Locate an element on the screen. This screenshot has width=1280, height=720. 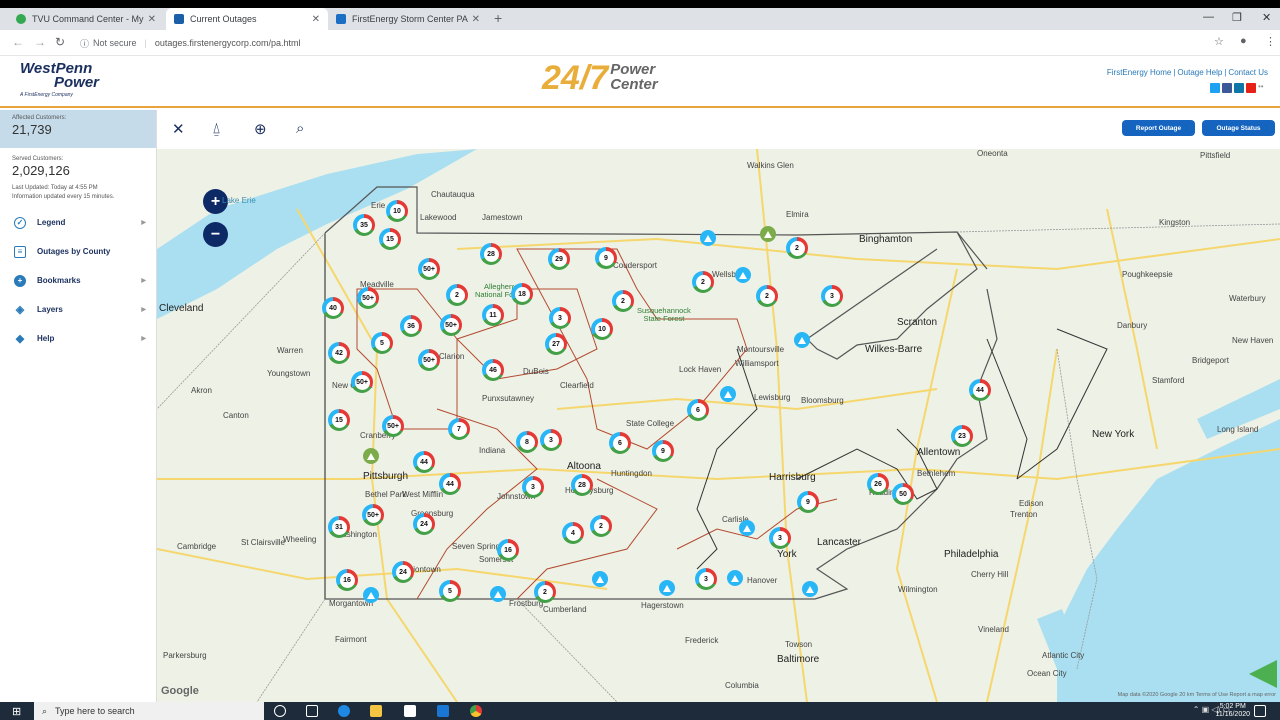
zoom-out-button: − is located at coordinates (215, 234).